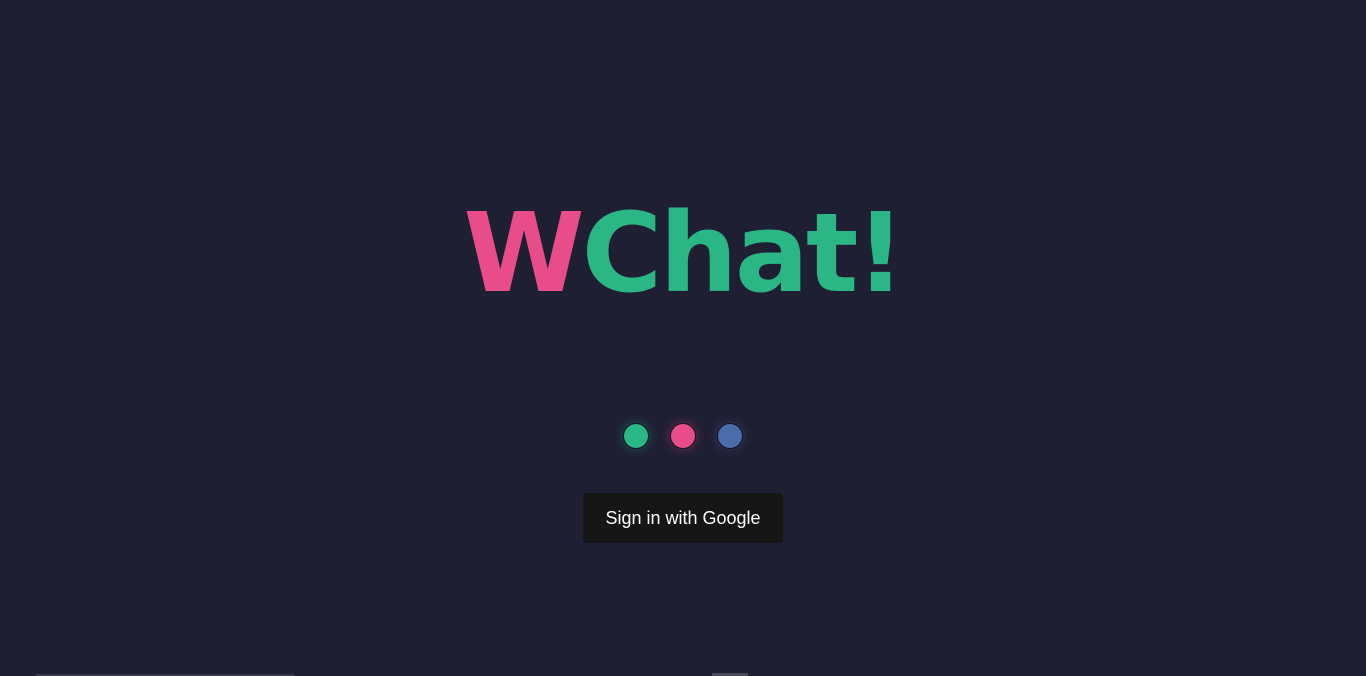 Image resolution: width=1366 pixels, height=676 pixels. I want to click on loading-dot-pink, so click(683, 436).